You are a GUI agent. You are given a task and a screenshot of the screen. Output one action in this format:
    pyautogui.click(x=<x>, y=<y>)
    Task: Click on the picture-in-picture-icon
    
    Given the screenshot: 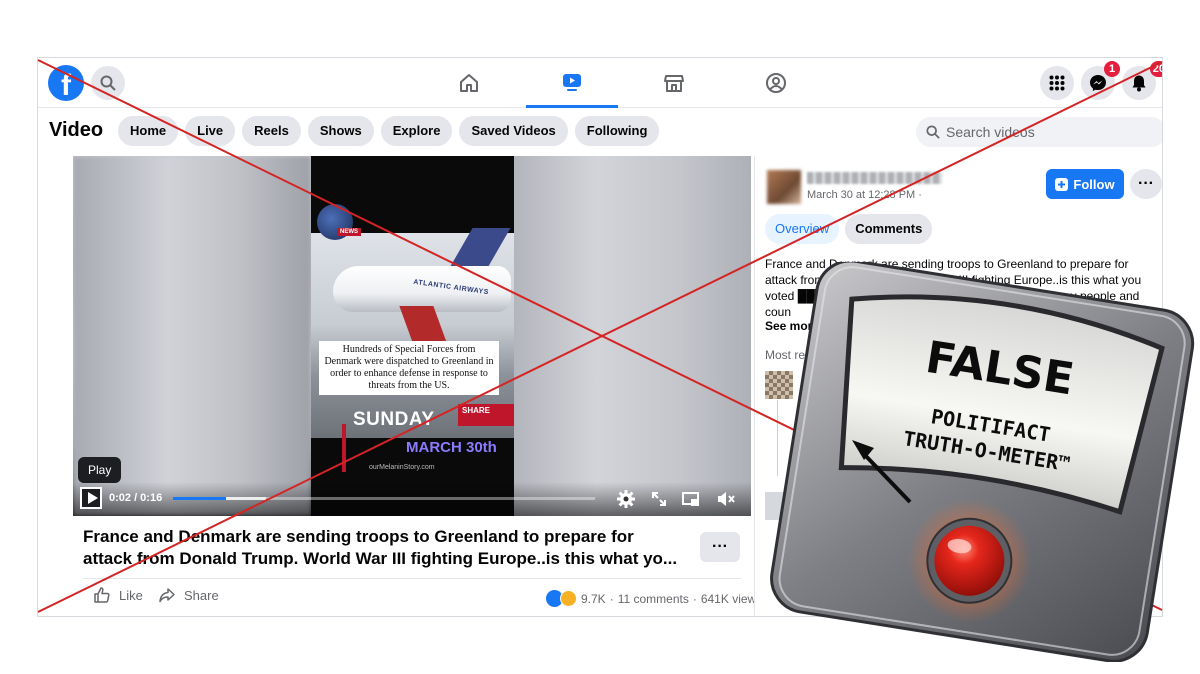 What is the action you would take?
    pyautogui.click(x=691, y=499)
    